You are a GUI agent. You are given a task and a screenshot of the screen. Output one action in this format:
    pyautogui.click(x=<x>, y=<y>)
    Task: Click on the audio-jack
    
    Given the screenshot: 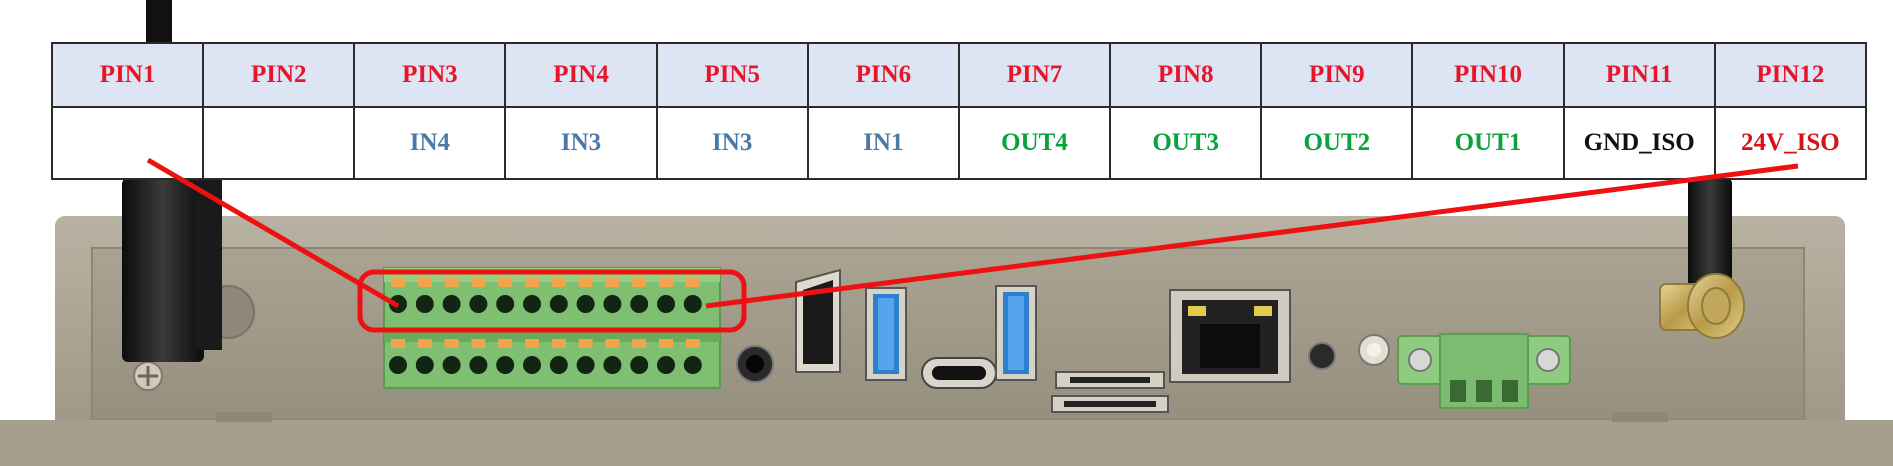 What is the action you would take?
    pyautogui.click(x=755, y=364)
    